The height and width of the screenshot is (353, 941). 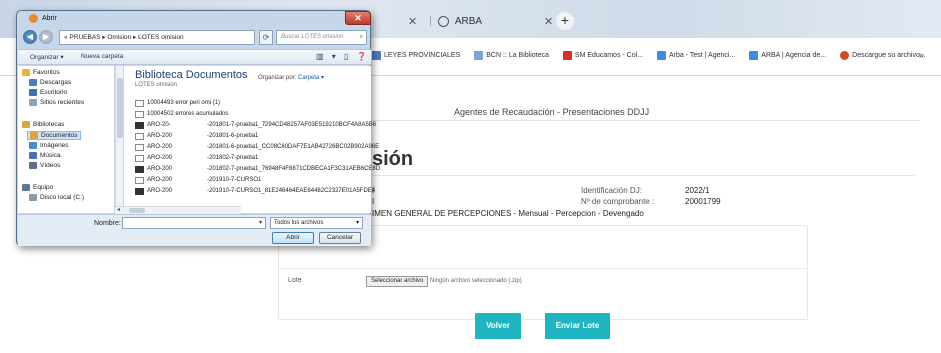 What do you see at coordinates (295, 280) in the screenshot?
I see `lote-label: Lote` at bounding box center [295, 280].